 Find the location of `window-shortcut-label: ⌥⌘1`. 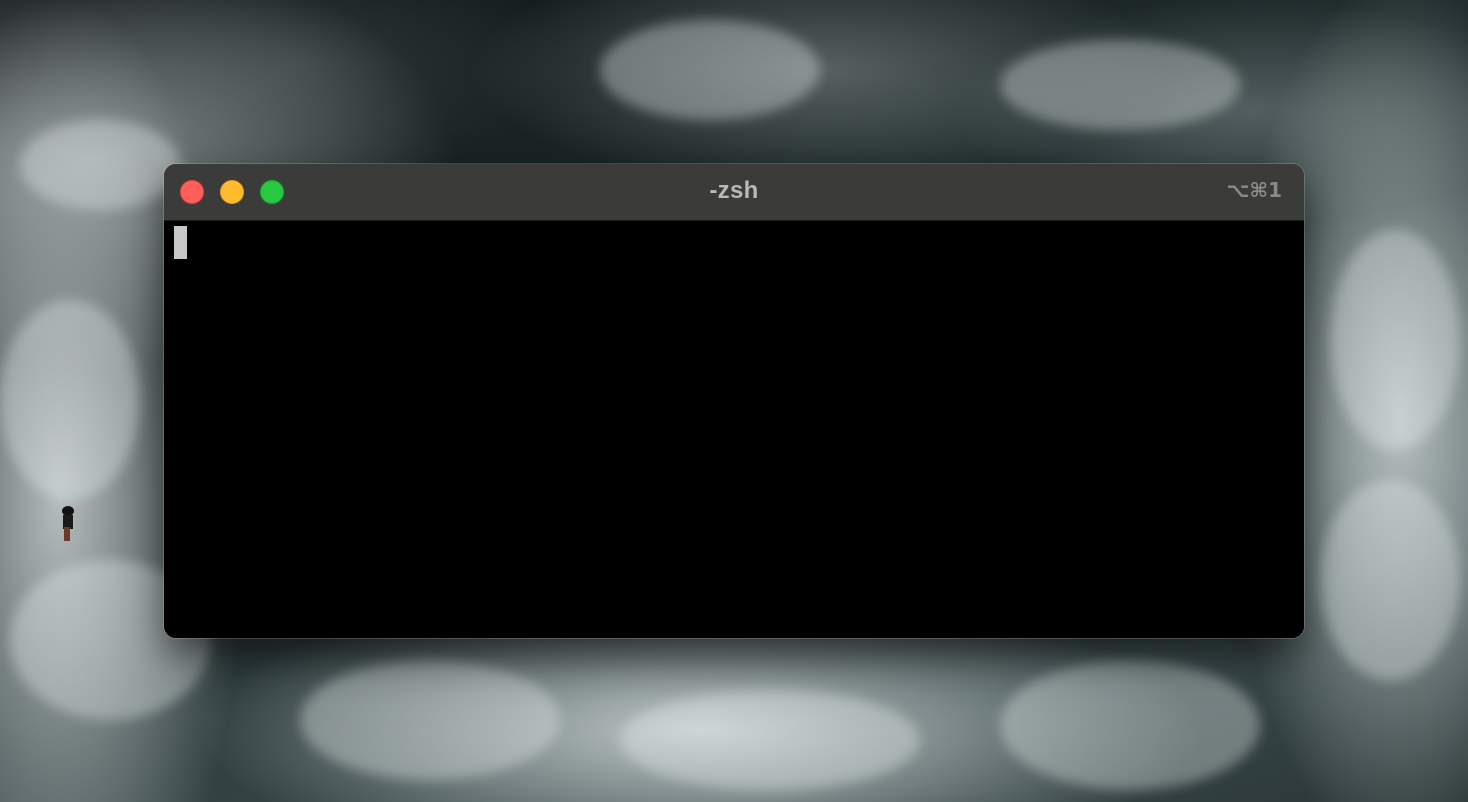

window-shortcut-label: ⌥⌘1 is located at coordinates (1254, 190).